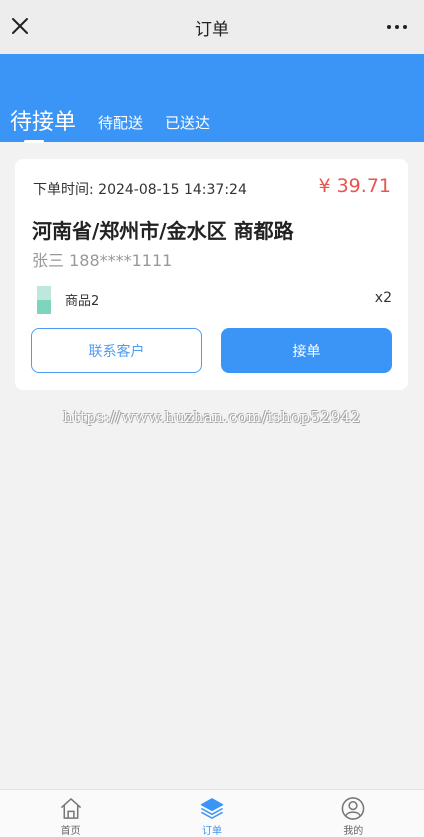 This screenshot has width=424, height=837. Describe the element at coordinates (211, 831) in the screenshot. I see `nav-label-orders: 订单` at that location.